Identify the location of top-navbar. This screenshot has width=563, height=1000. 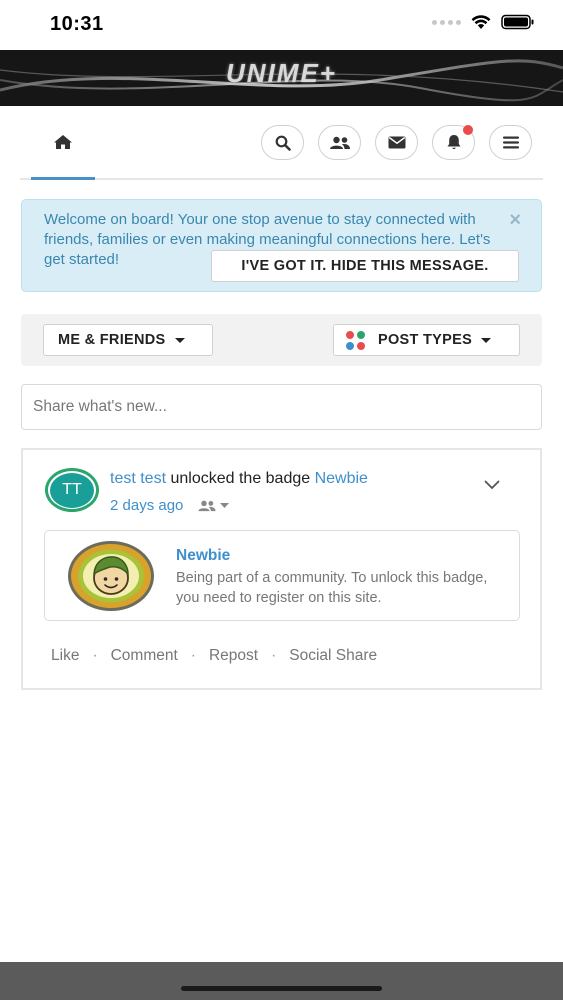
(281, 143).